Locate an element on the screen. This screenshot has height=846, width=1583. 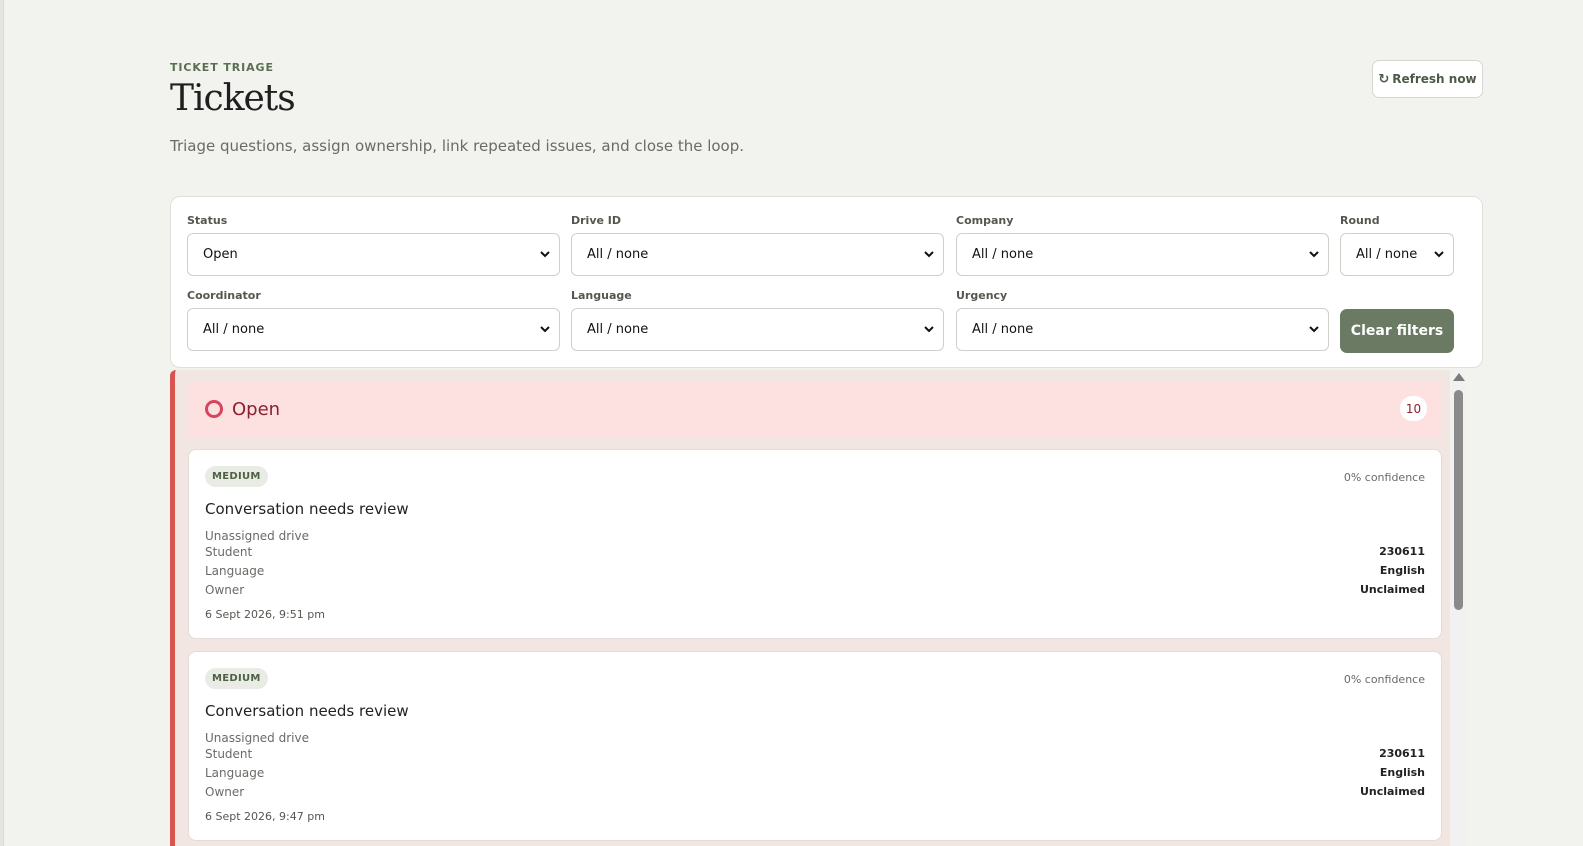
refresh-icon: ↻ is located at coordinates (1384, 79).